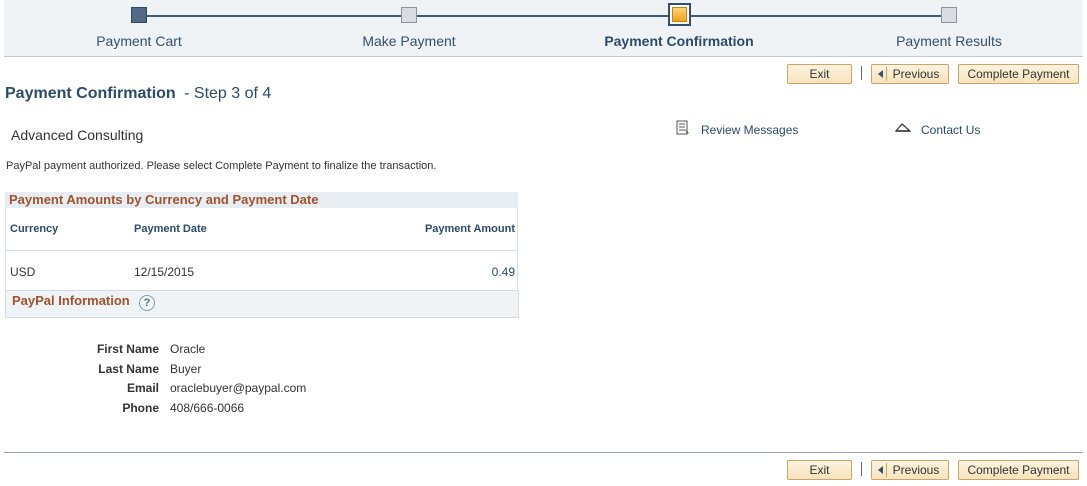  I want to click on bottom-divider, so click(543, 452).